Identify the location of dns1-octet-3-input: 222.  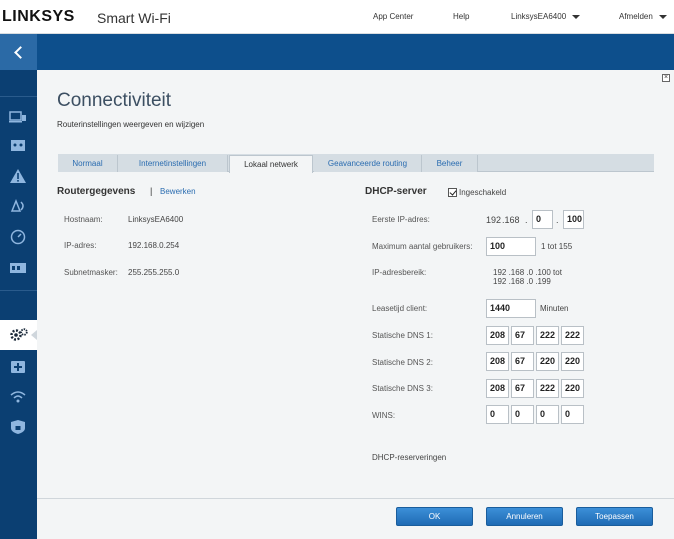
(547, 335).